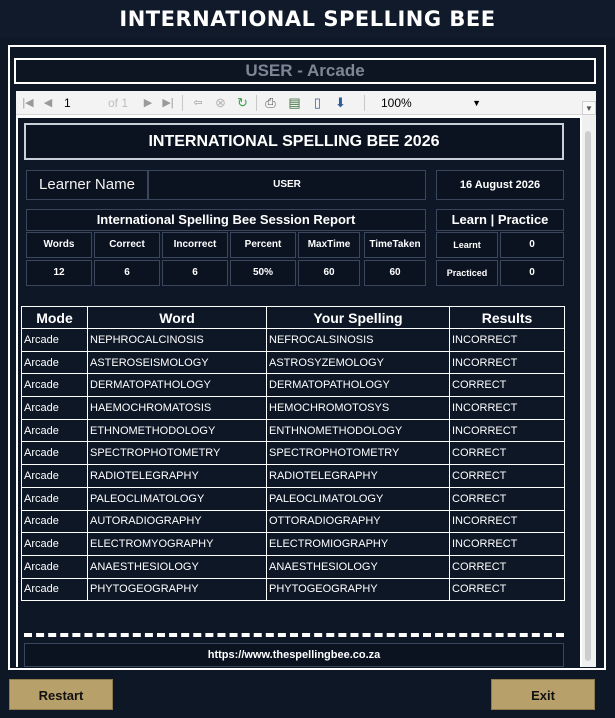 The width and height of the screenshot is (615, 718). I want to click on col-header-results: Results, so click(507, 317).